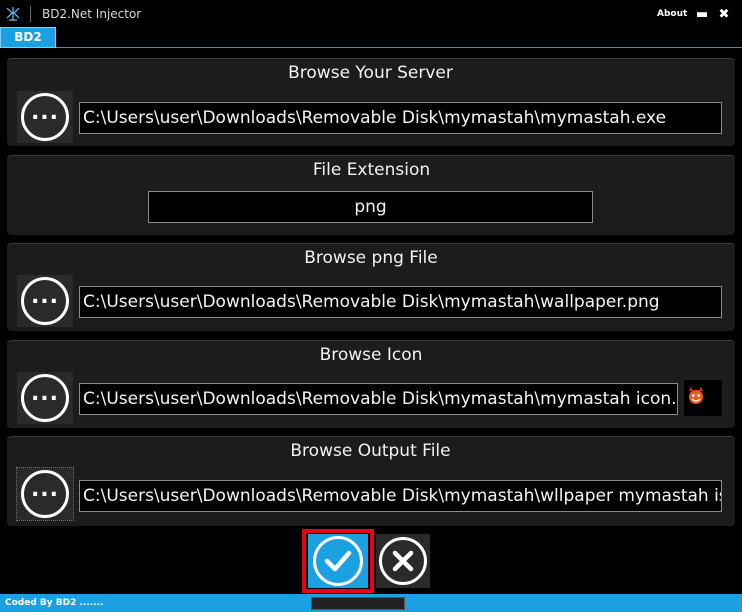 This screenshot has width=742, height=612. What do you see at coordinates (30, 14) in the screenshot?
I see `title-separator` at bounding box center [30, 14].